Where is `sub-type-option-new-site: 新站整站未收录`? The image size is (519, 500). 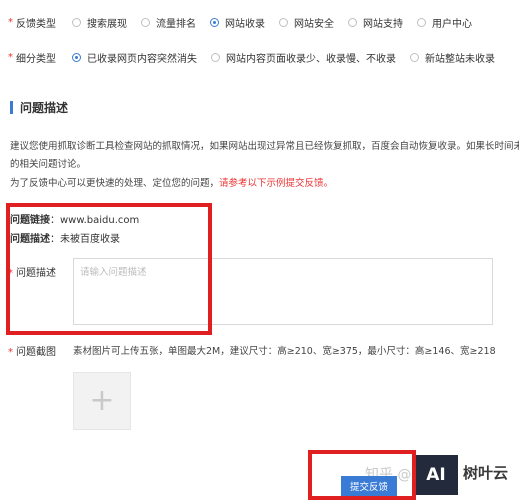 sub-type-option-new-site: 新站整站未收录 is located at coordinates (452, 57).